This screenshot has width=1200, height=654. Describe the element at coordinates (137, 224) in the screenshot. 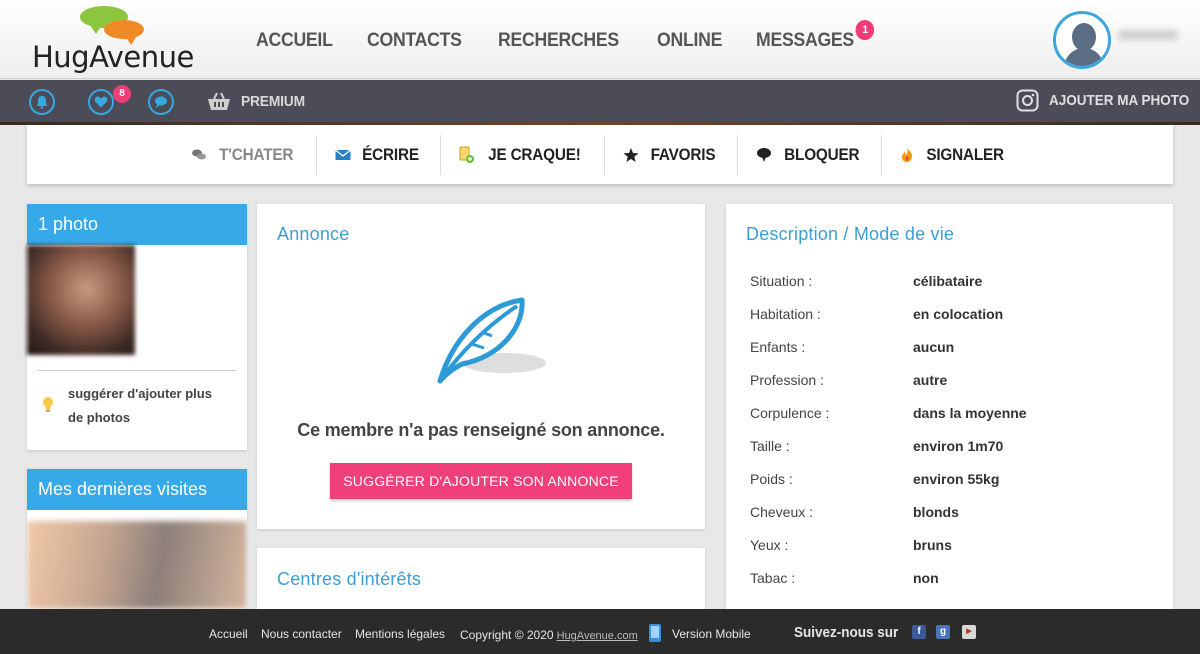

I see `photos-title: 1 photo` at that location.